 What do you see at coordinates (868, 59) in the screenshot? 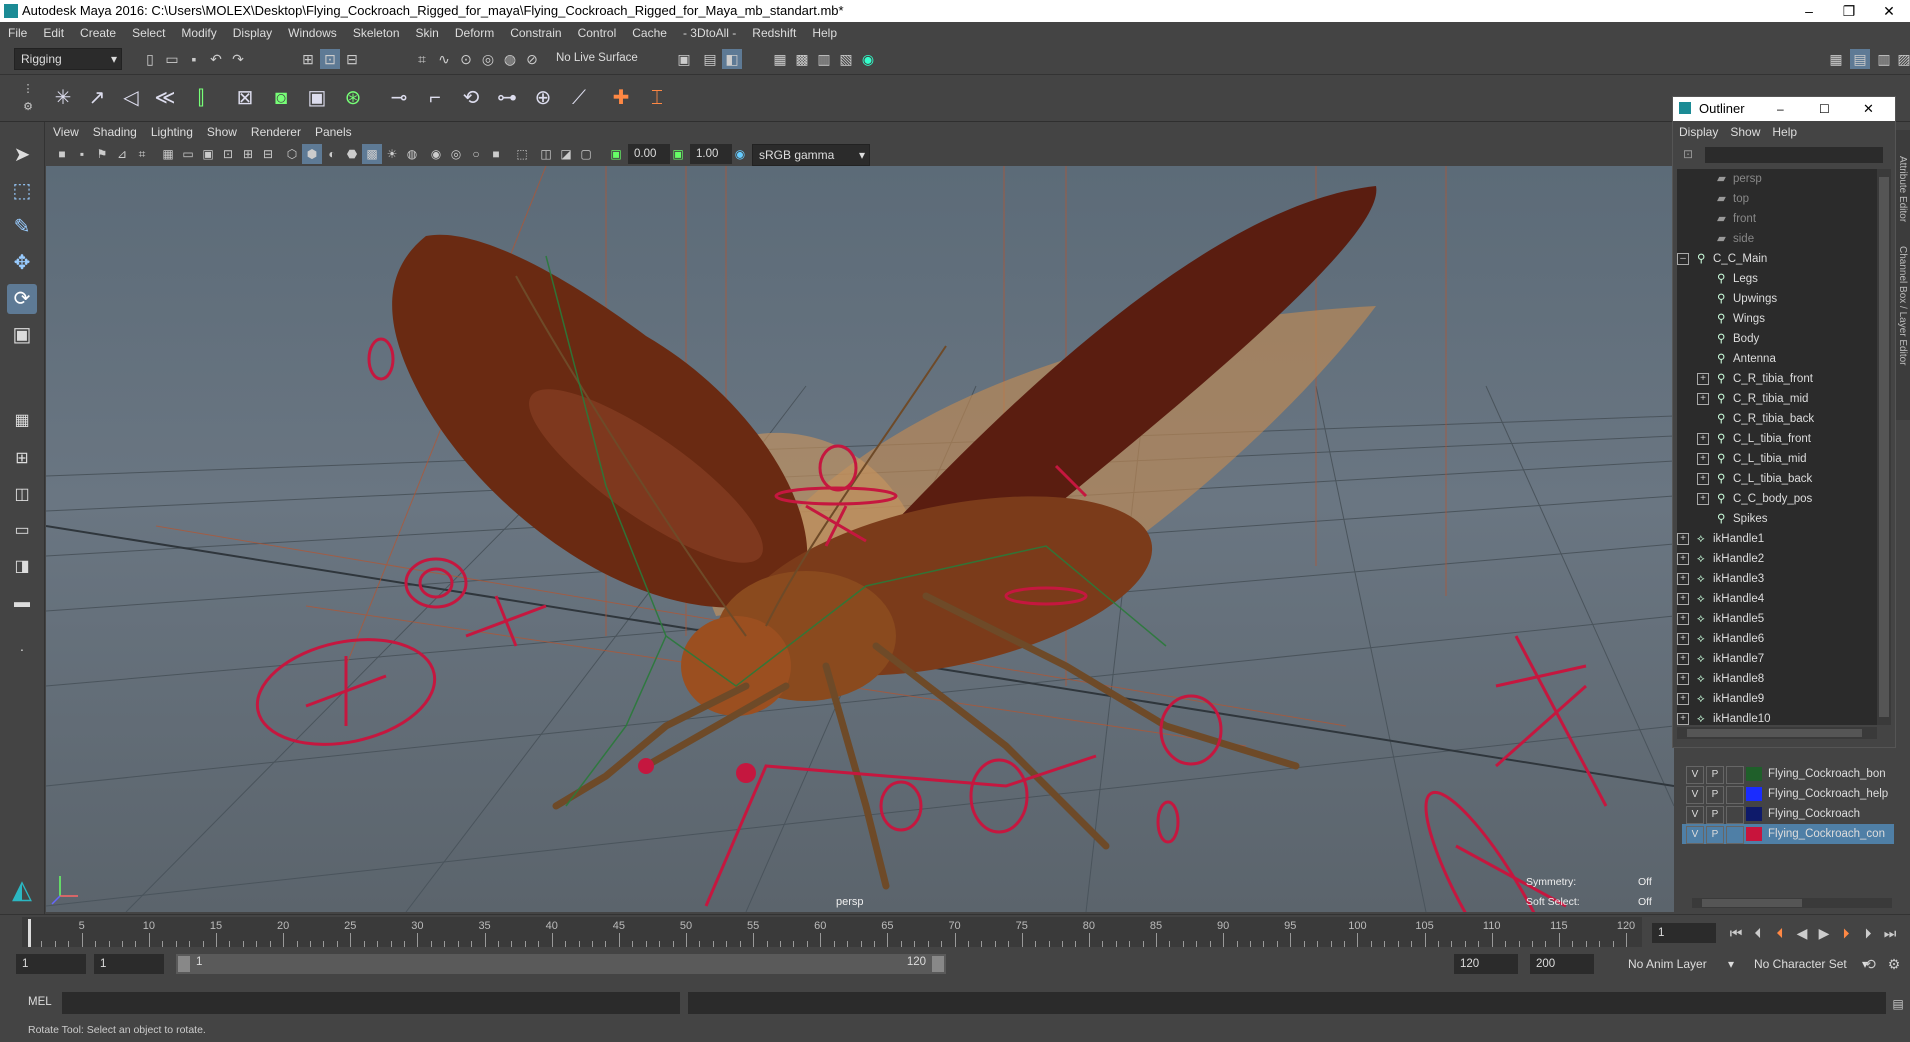
I see `hypershade-icon: ◉` at bounding box center [868, 59].